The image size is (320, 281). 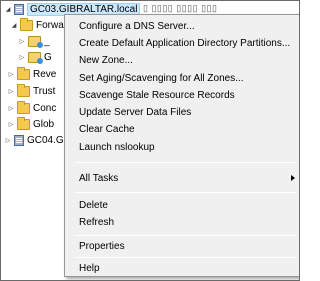 I want to click on menu-item-scavenge-stale-records: Scavenge Stale Resource Records, so click(x=188, y=95).